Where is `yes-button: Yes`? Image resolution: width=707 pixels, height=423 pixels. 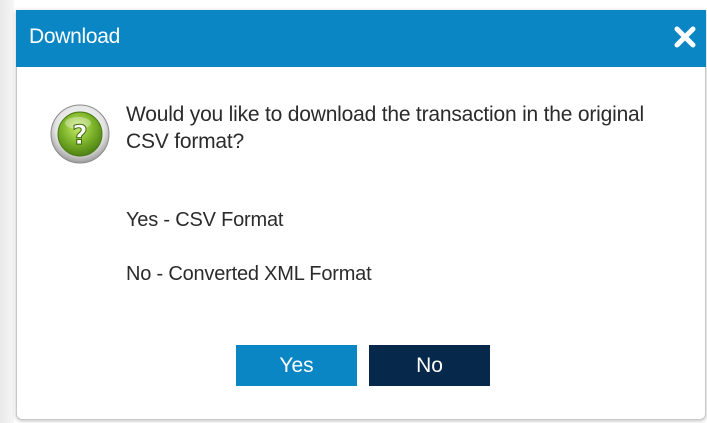
yes-button: Yes is located at coordinates (296, 365).